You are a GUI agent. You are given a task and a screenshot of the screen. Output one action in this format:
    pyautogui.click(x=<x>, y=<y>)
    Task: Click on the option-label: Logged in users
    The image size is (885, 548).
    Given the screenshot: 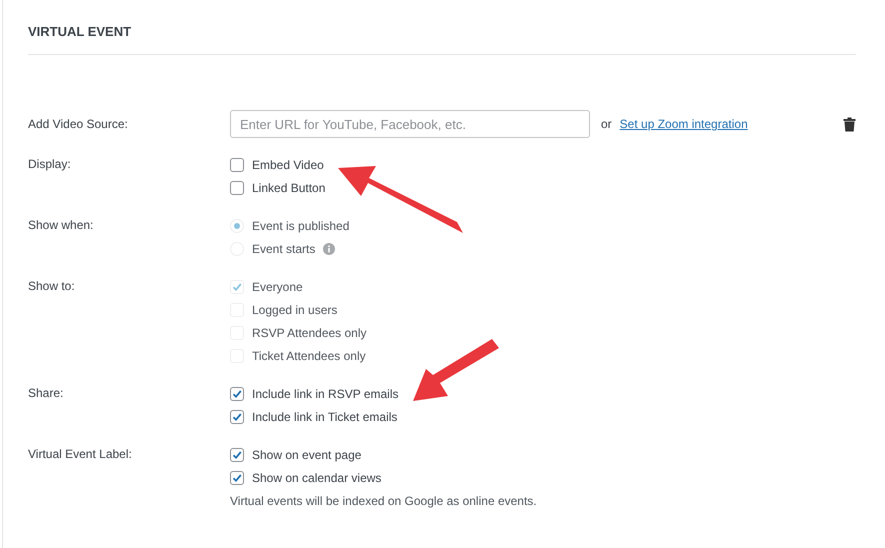 What is the action you would take?
    pyautogui.click(x=295, y=309)
    